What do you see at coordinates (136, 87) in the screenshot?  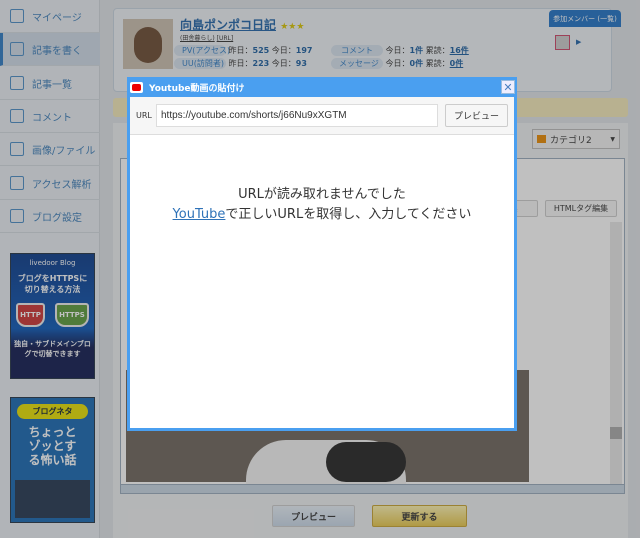 I see `youtube-icon` at bounding box center [136, 87].